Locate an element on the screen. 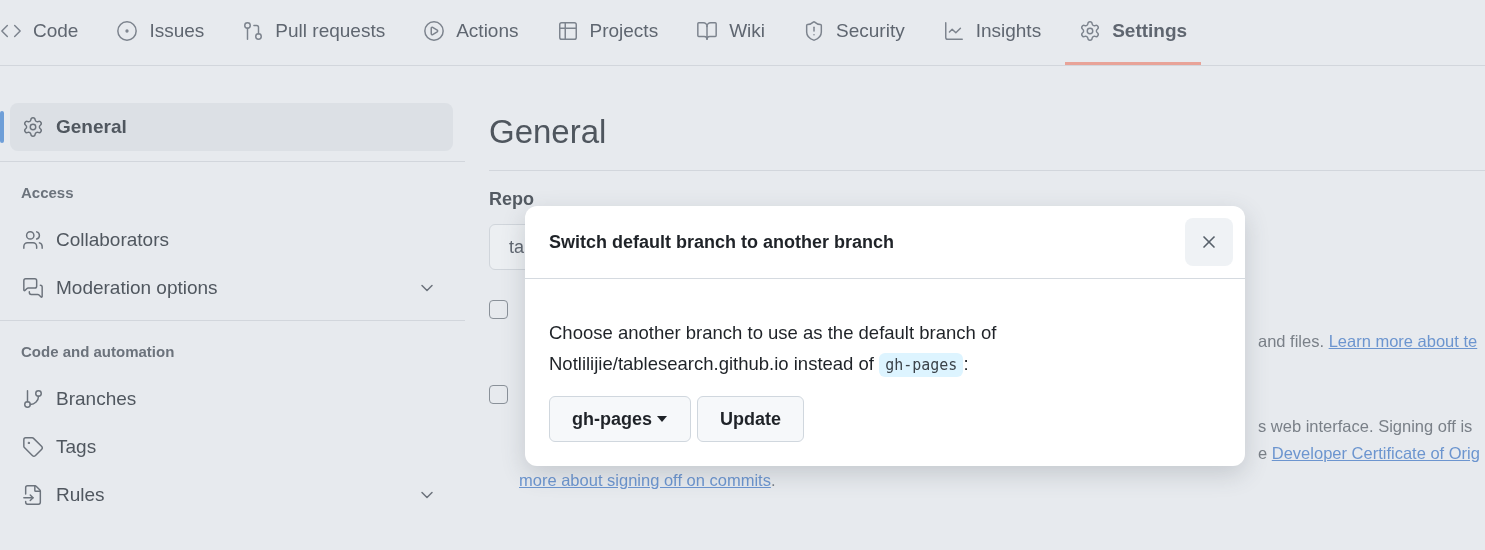 This screenshot has height=550, width=1485. line-chart-icon is located at coordinates (953, 31).